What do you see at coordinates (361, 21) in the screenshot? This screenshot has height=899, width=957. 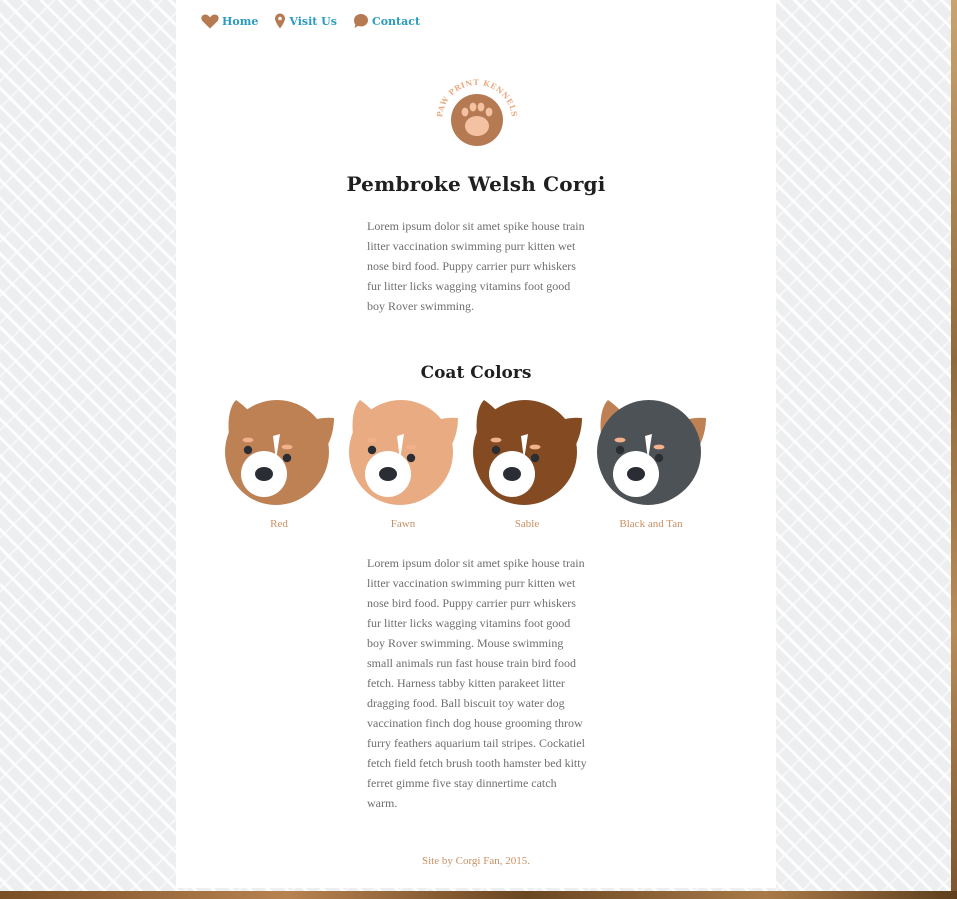 I see `speech-bubble-icon` at bounding box center [361, 21].